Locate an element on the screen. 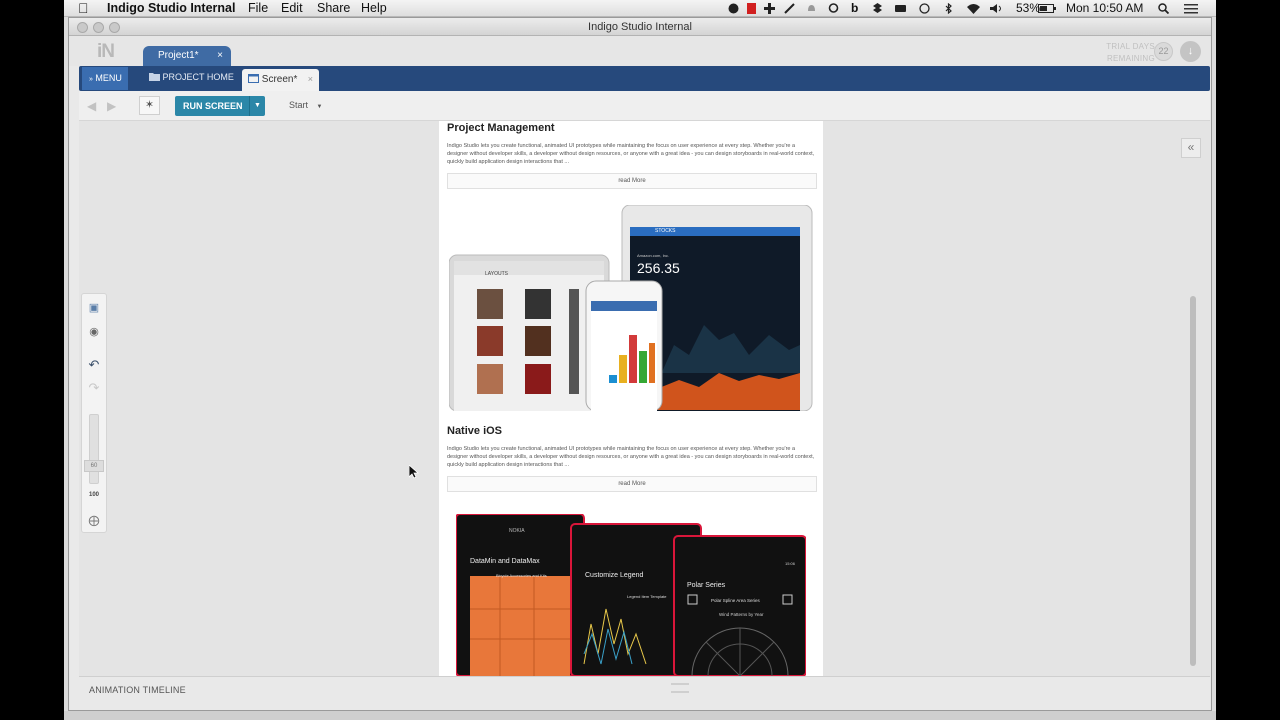 The height and width of the screenshot is (720, 1280). phone3-nav-title: Polar Spline Area Series is located at coordinates (735, 600).